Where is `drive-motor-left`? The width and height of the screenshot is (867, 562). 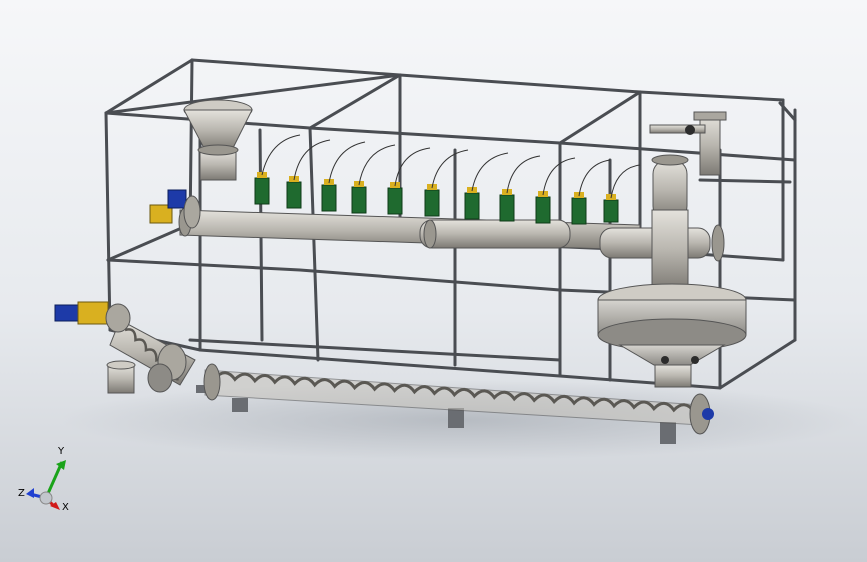
drive-motor-left is located at coordinates (92, 317).